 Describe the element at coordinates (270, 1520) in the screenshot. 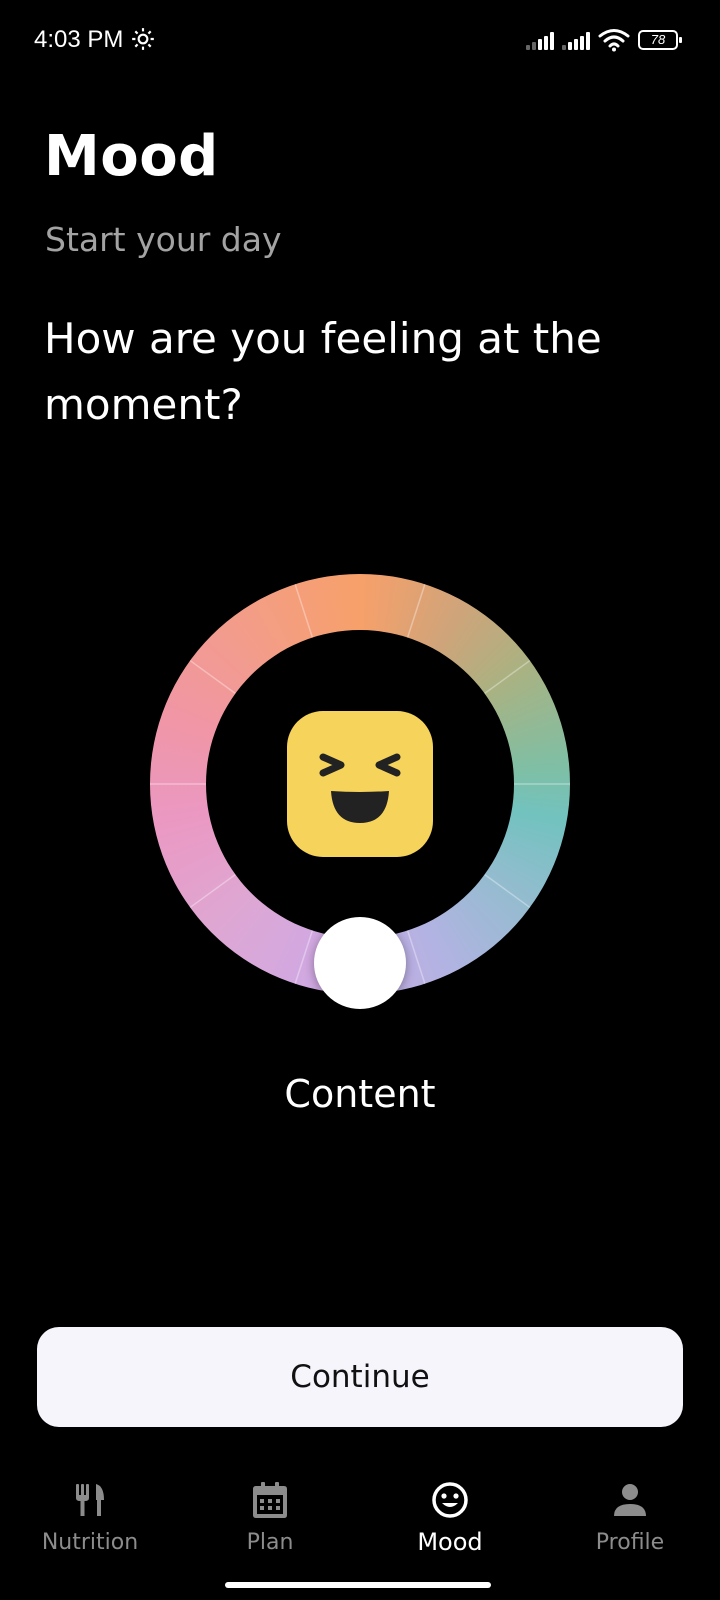

I see `nav-item-plan: Plan` at that location.